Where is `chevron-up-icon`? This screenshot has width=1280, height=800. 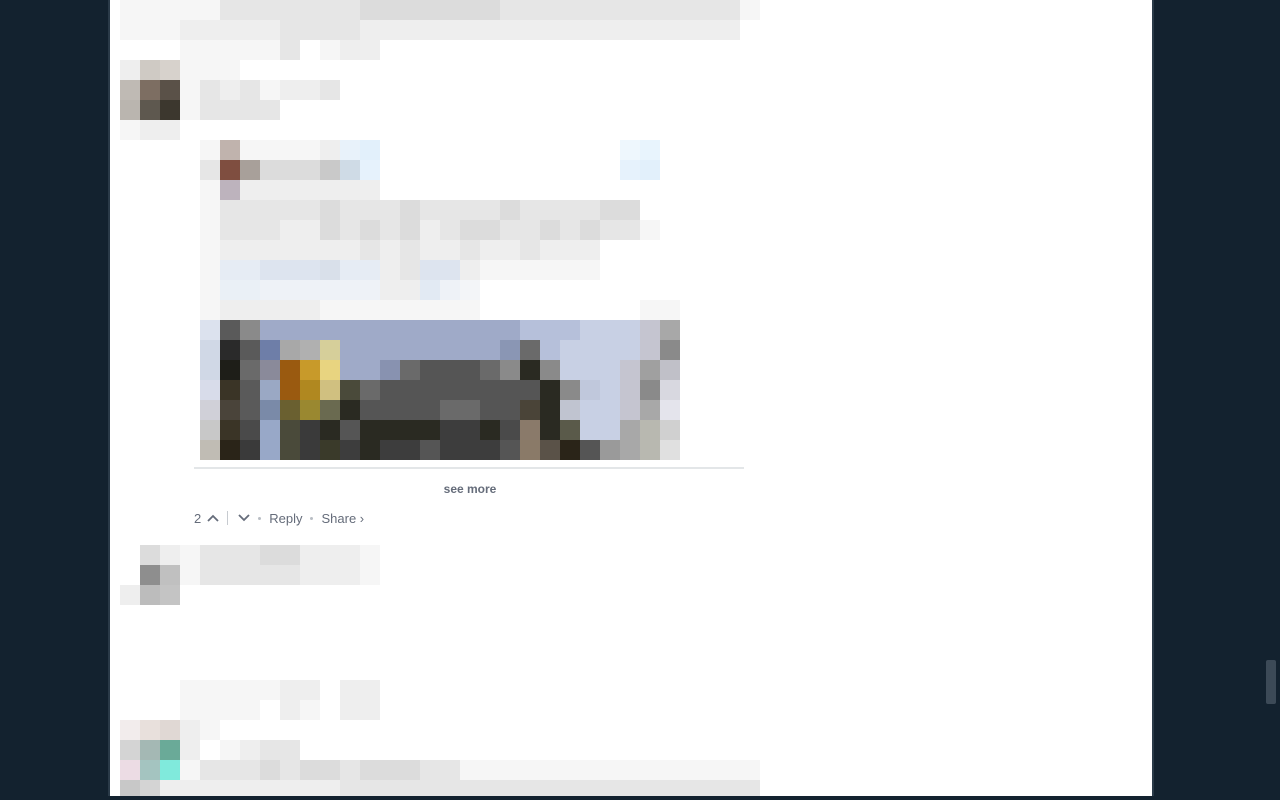
chevron-up-icon is located at coordinates (213, 518).